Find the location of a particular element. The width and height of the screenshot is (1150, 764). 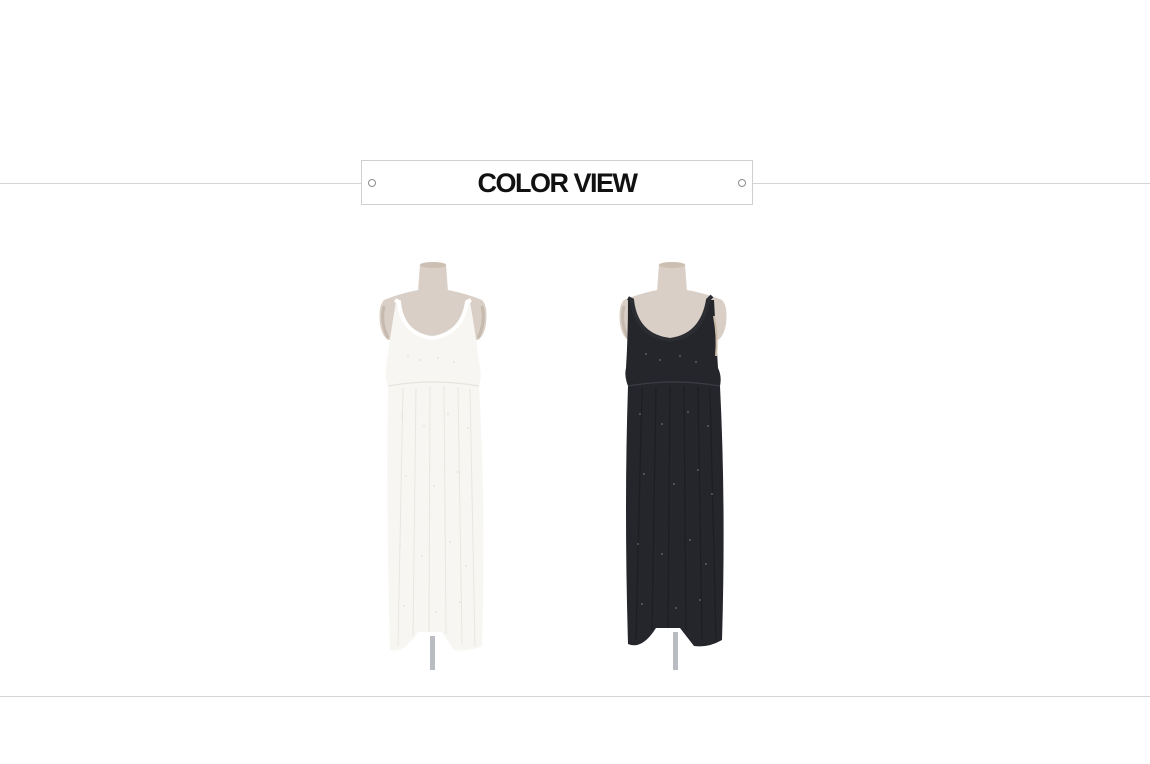

product-image-white is located at coordinates (433, 464).